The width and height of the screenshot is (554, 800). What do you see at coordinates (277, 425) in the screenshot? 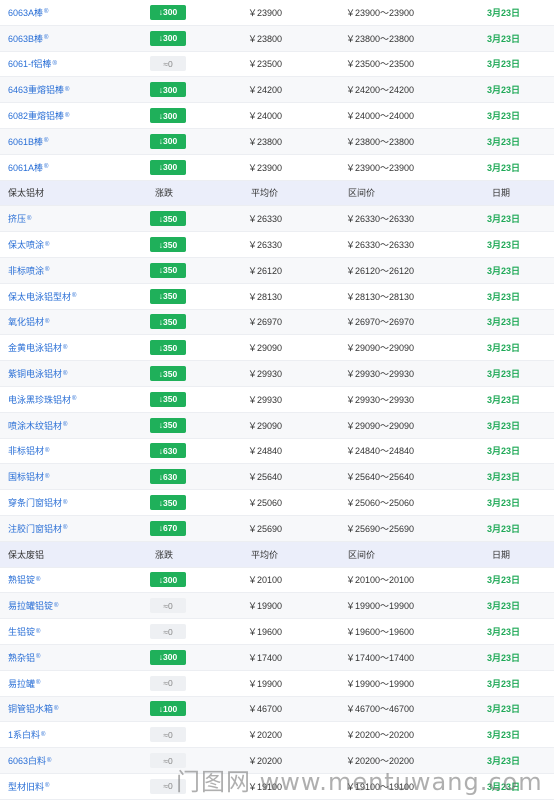
I see `table-row: 喷涂木纹铝材 ® ↓350 ￥29090 ￥29090～29090 3月23日` at bounding box center [277, 425].